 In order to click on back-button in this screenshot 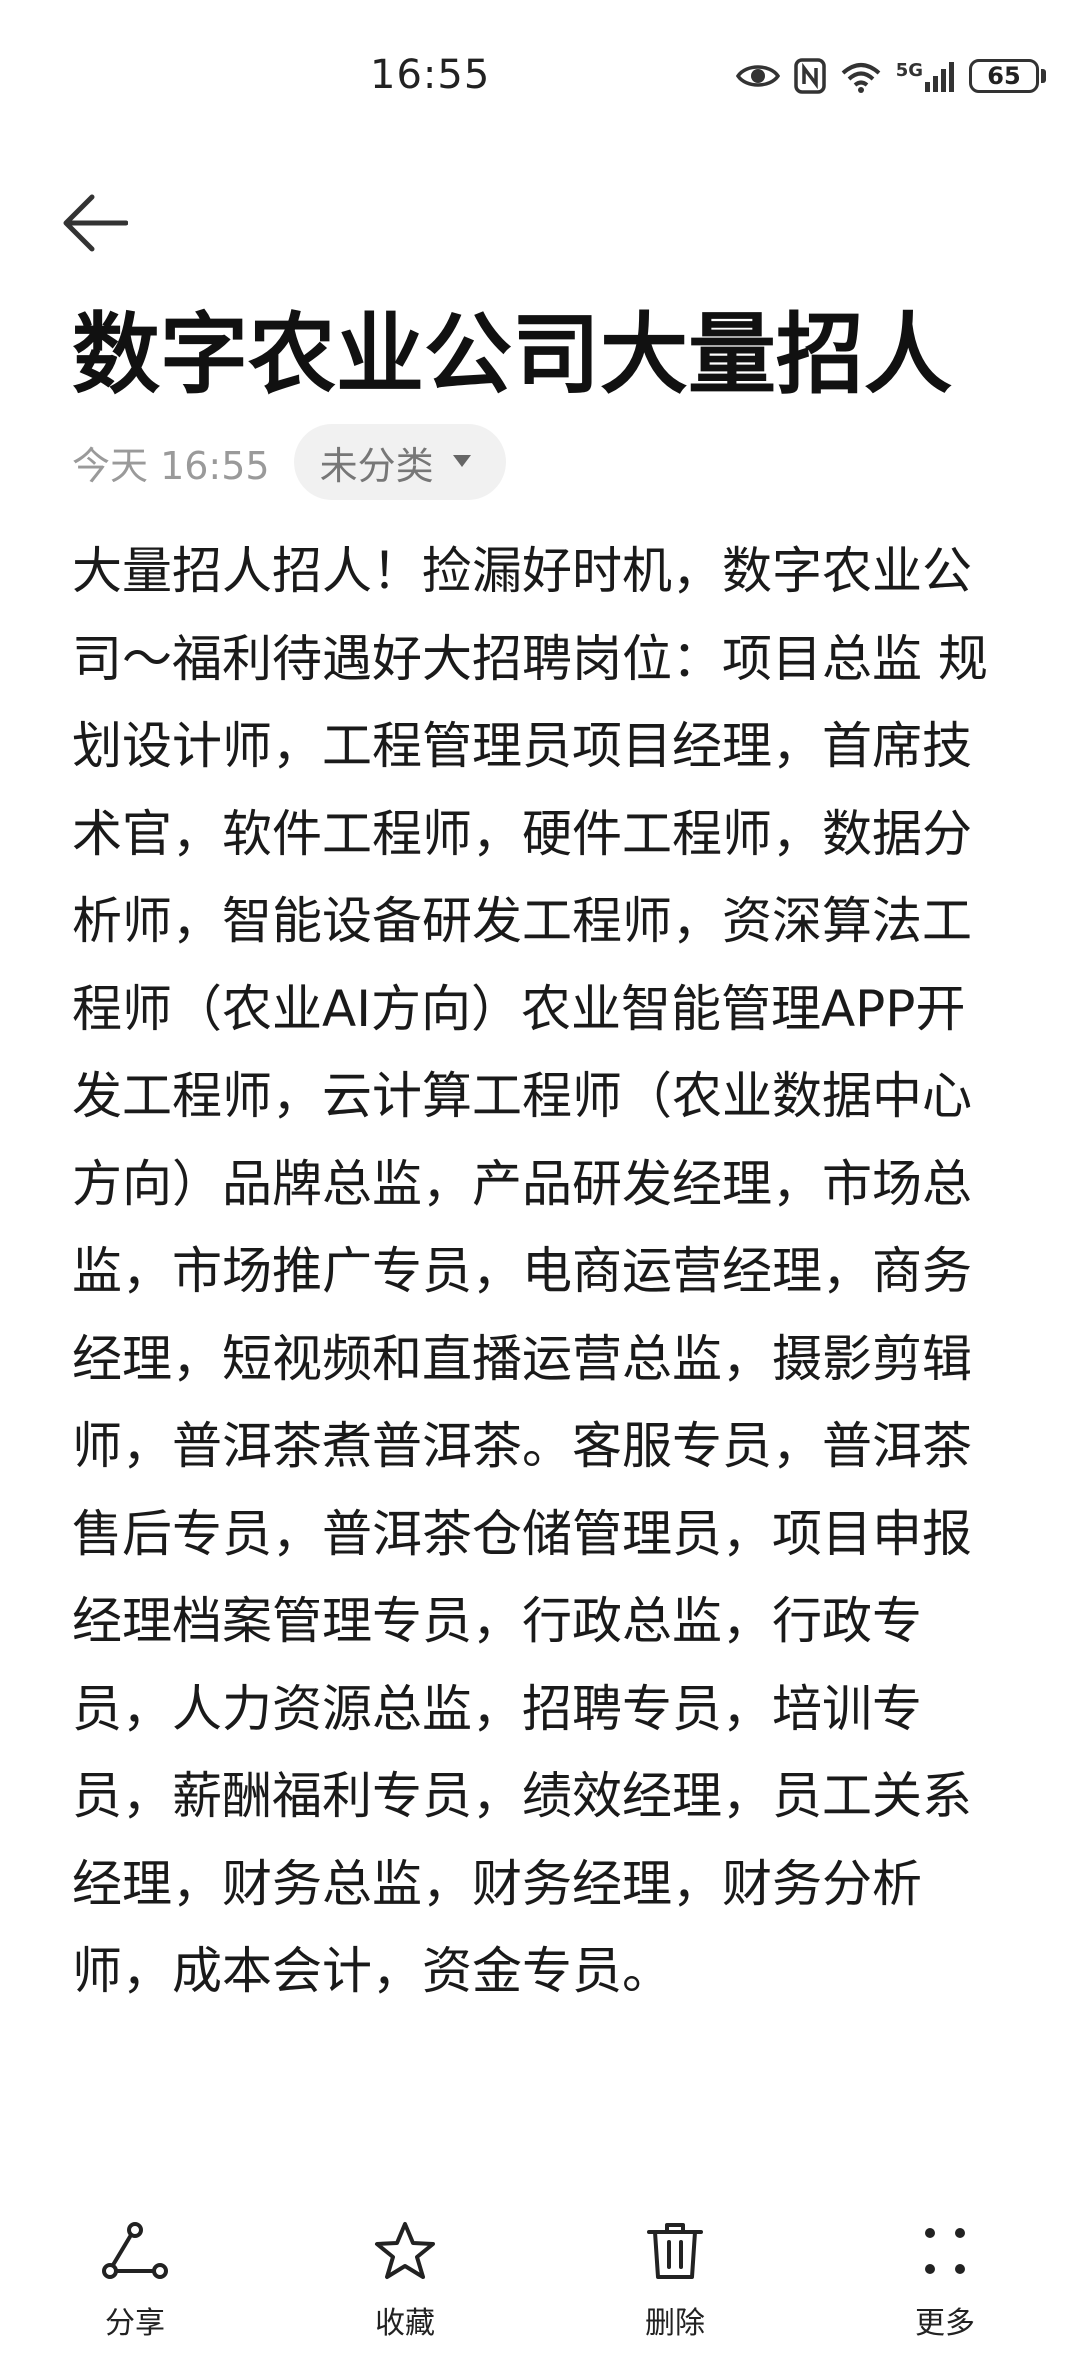, I will do `click(107, 225)`.